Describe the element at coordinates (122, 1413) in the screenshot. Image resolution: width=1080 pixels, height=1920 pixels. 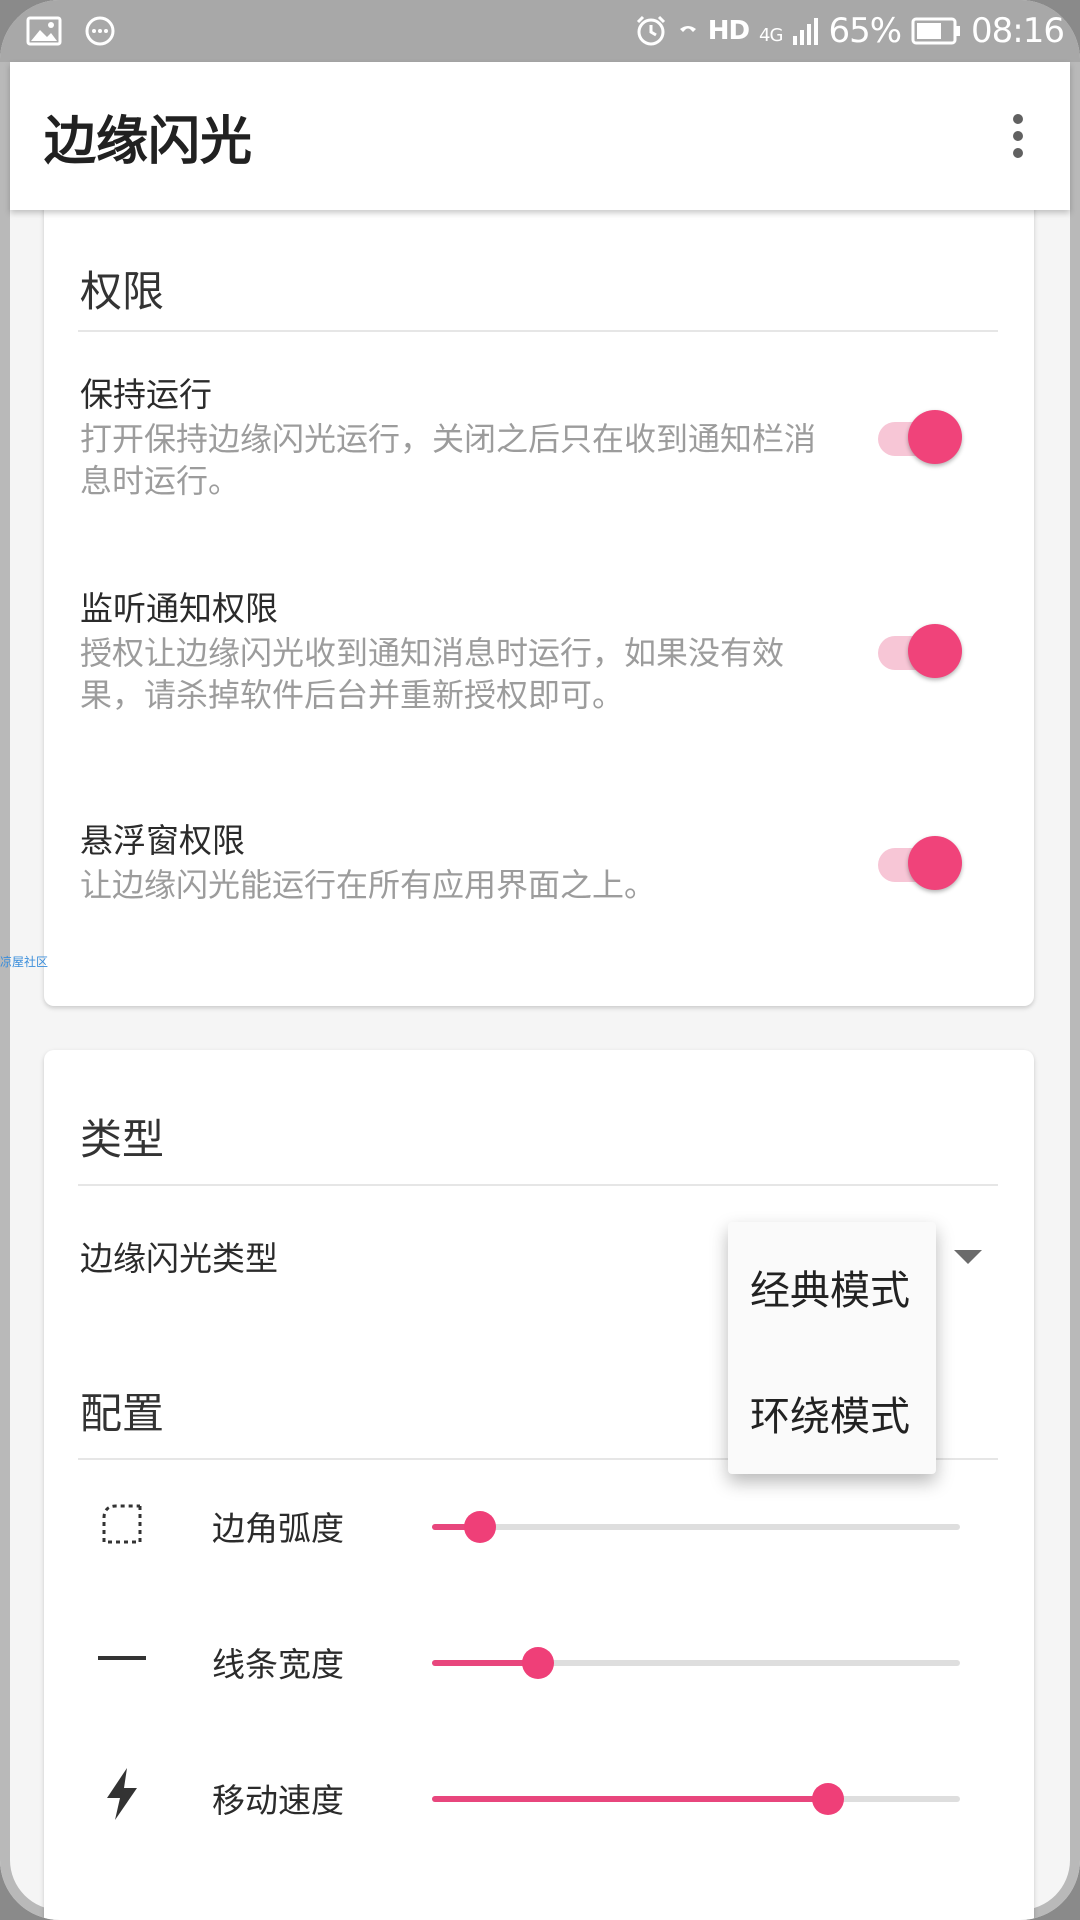
I see `config-title: 配置` at that location.